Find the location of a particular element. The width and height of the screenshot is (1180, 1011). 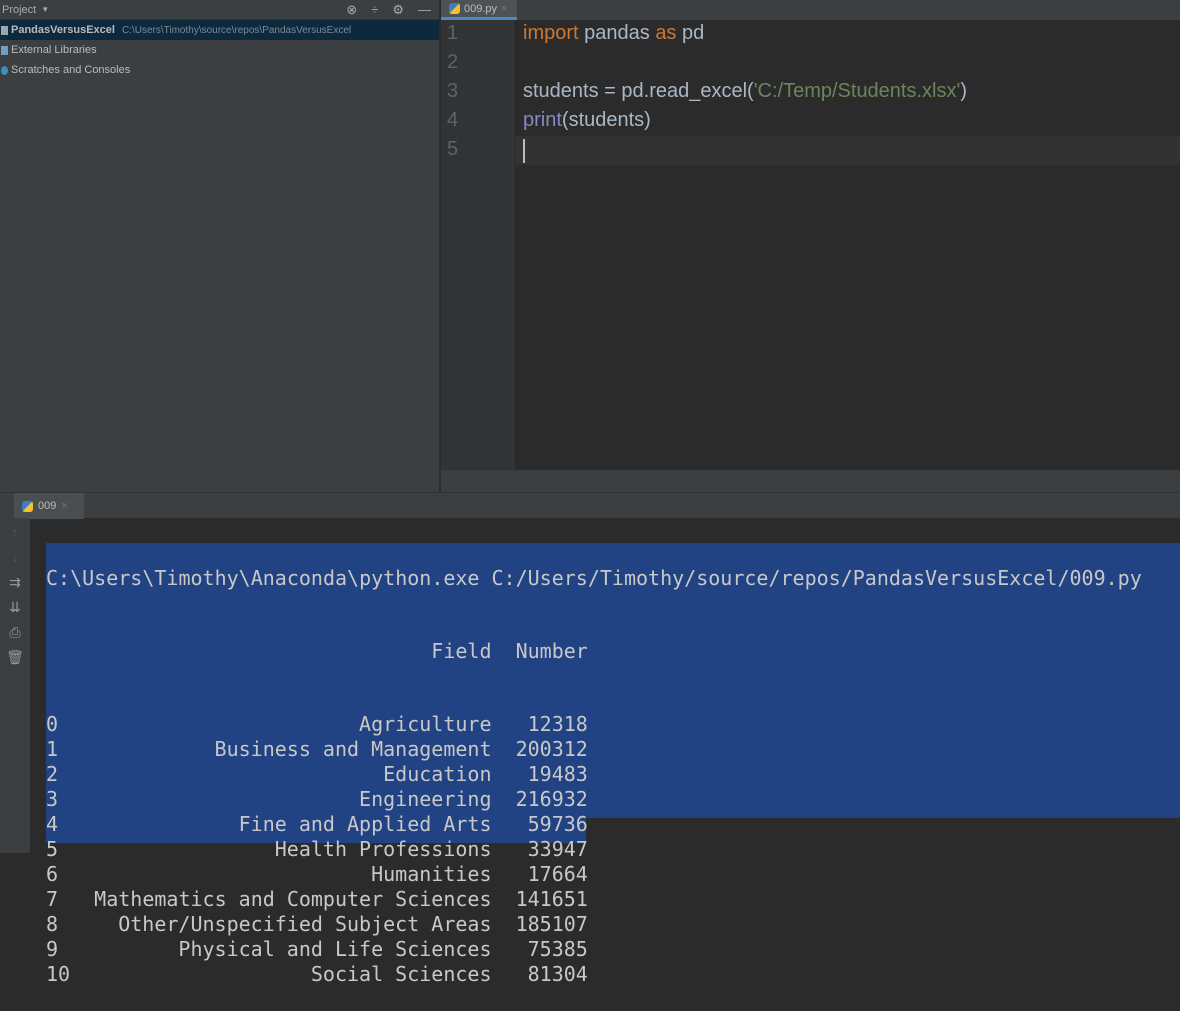

dataframe-header: Field Number is located at coordinates (509, 651).